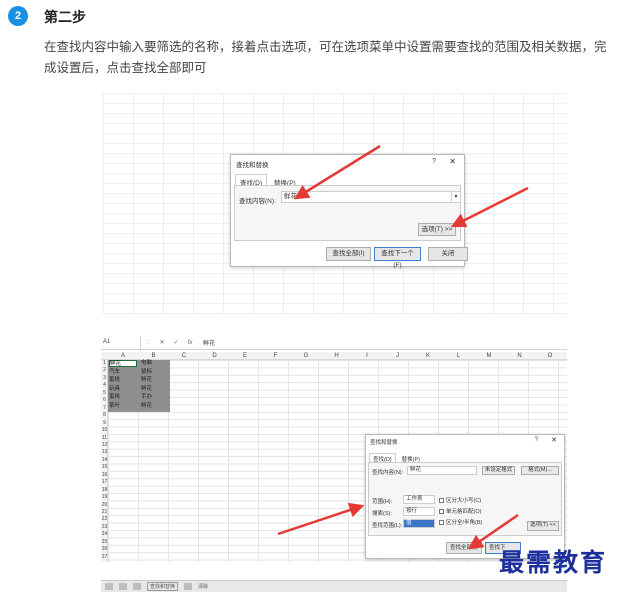 This screenshot has height=592, width=621. I want to click on options-button: 选项(T) >>, so click(437, 229).